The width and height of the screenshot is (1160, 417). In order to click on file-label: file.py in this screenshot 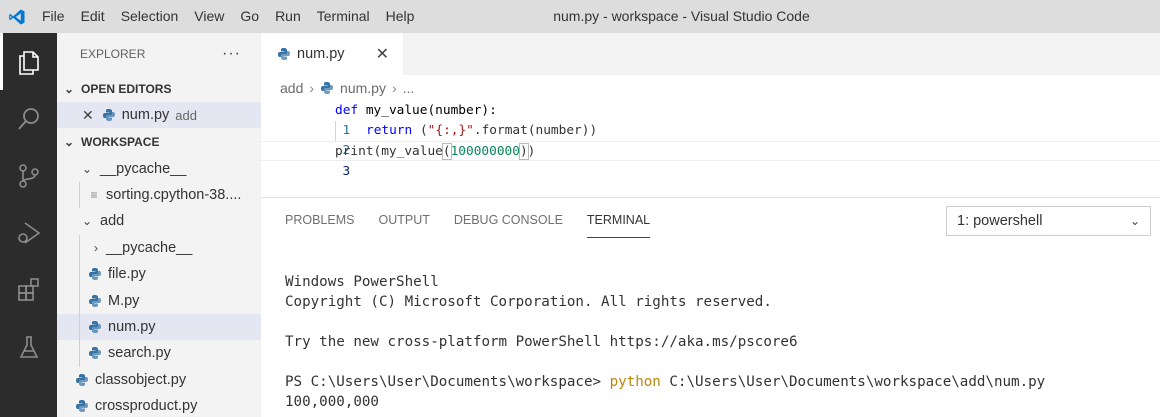, I will do `click(127, 274)`.